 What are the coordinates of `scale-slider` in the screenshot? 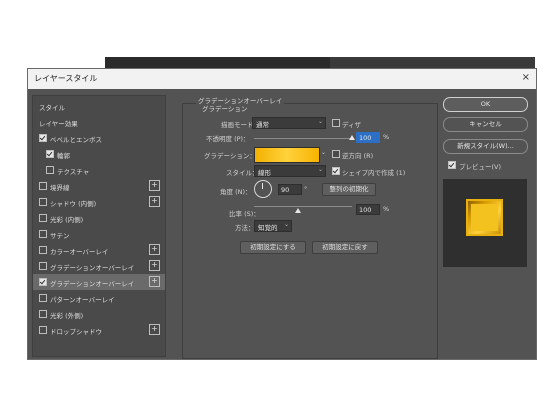 It's located at (303, 206).